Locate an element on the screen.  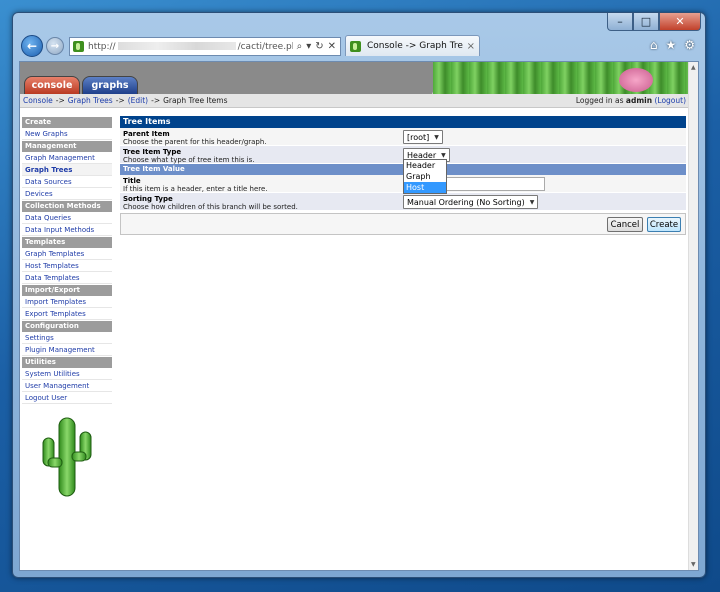
minimize-button: – is located at coordinates (620, 22).